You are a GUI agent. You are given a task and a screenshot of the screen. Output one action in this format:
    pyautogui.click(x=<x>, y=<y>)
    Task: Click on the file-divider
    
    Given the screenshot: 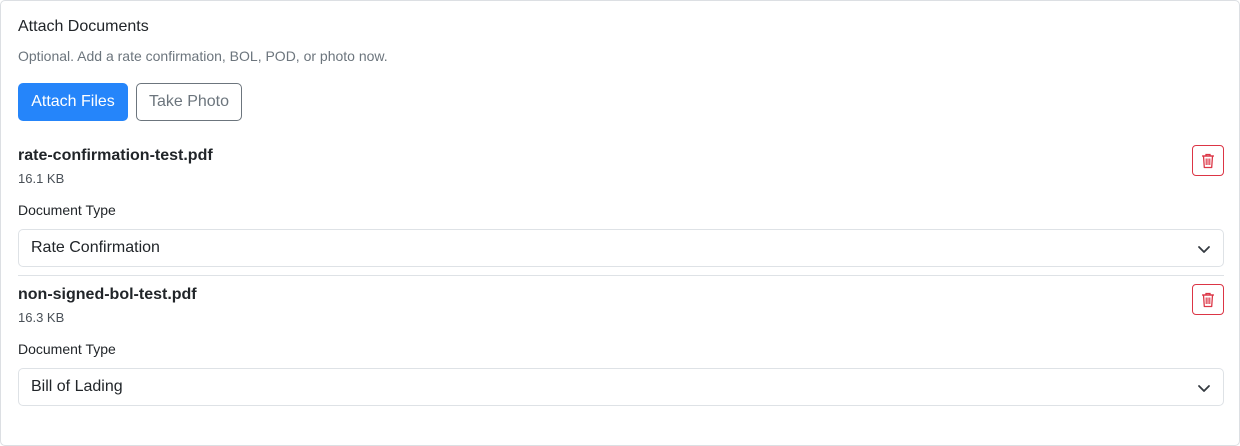 What is the action you would take?
    pyautogui.click(x=621, y=275)
    